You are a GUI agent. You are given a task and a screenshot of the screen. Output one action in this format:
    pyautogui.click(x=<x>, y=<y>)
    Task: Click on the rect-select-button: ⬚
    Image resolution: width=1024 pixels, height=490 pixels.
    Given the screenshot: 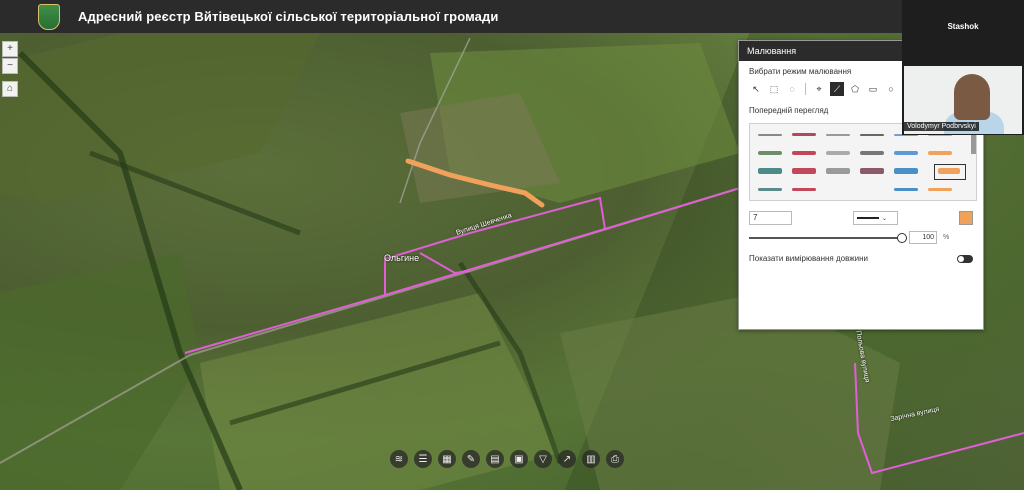 What is the action you would take?
    pyautogui.click(x=774, y=89)
    